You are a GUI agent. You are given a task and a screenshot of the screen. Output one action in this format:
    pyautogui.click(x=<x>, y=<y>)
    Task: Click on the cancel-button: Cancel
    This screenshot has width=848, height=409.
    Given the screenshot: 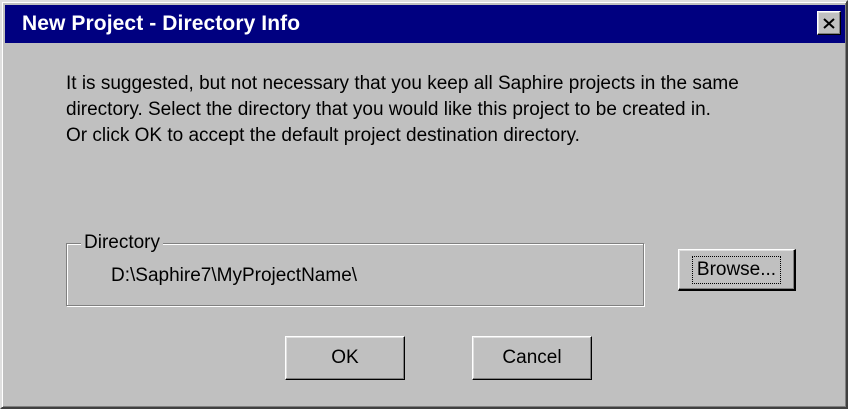 What is the action you would take?
    pyautogui.click(x=532, y=358)
    